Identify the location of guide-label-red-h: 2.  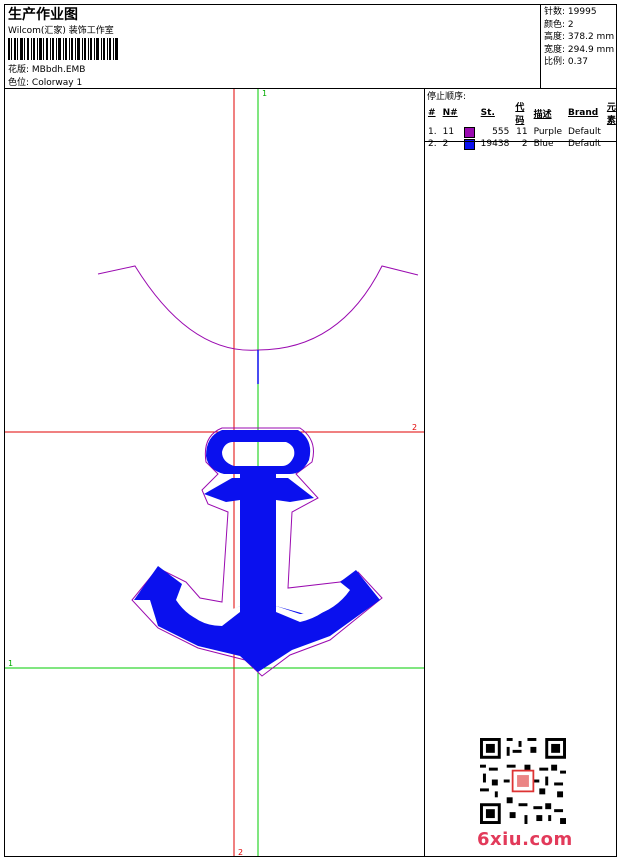
(414, 427).